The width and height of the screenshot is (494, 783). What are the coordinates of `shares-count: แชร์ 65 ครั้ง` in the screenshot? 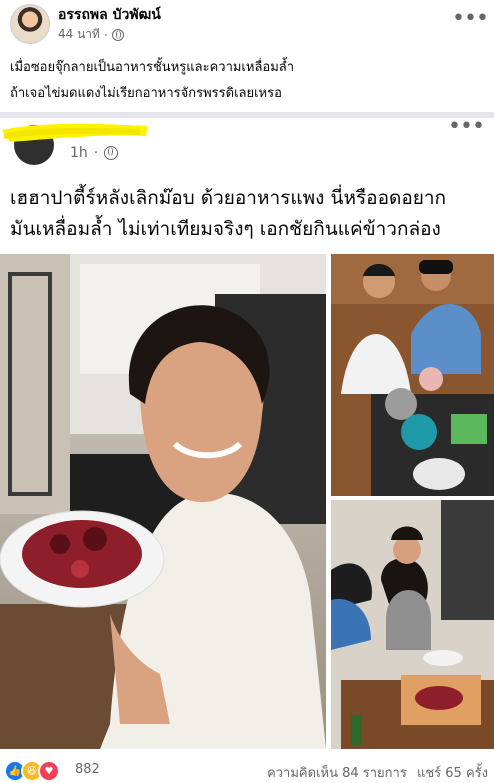 It's located at (452, 773).